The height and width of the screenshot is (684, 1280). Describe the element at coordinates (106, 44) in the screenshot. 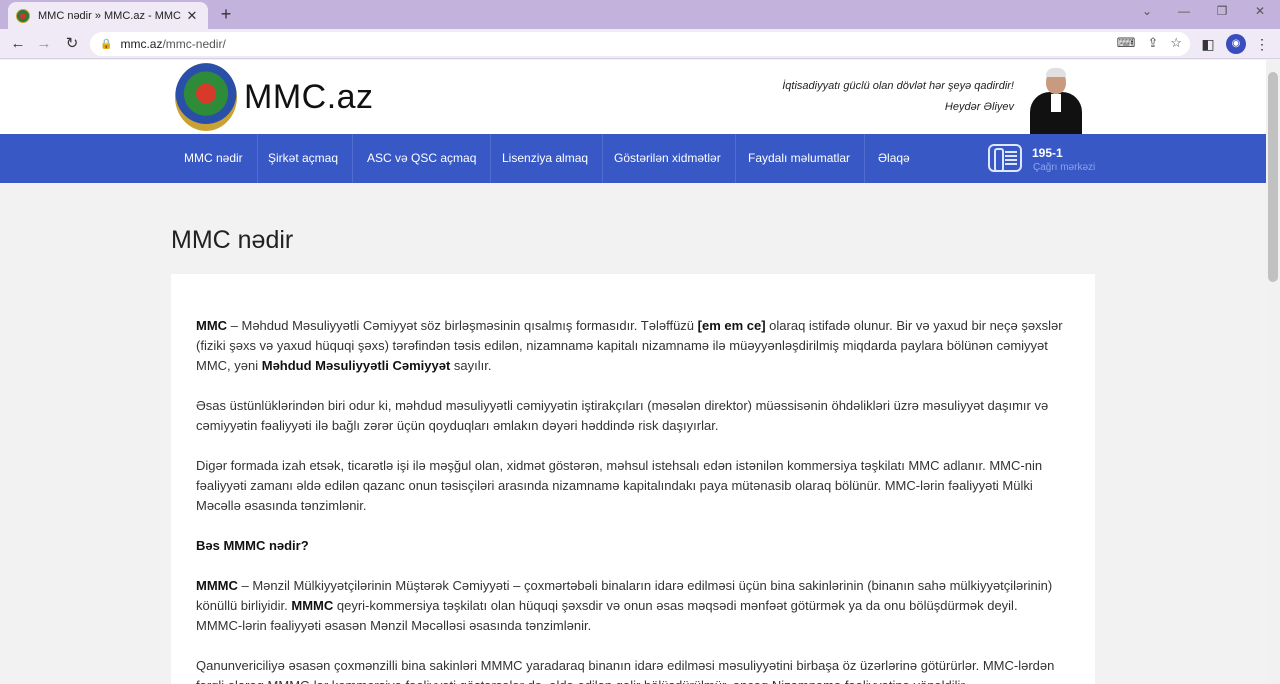

I see `lock-icon: 🔒` at that location.